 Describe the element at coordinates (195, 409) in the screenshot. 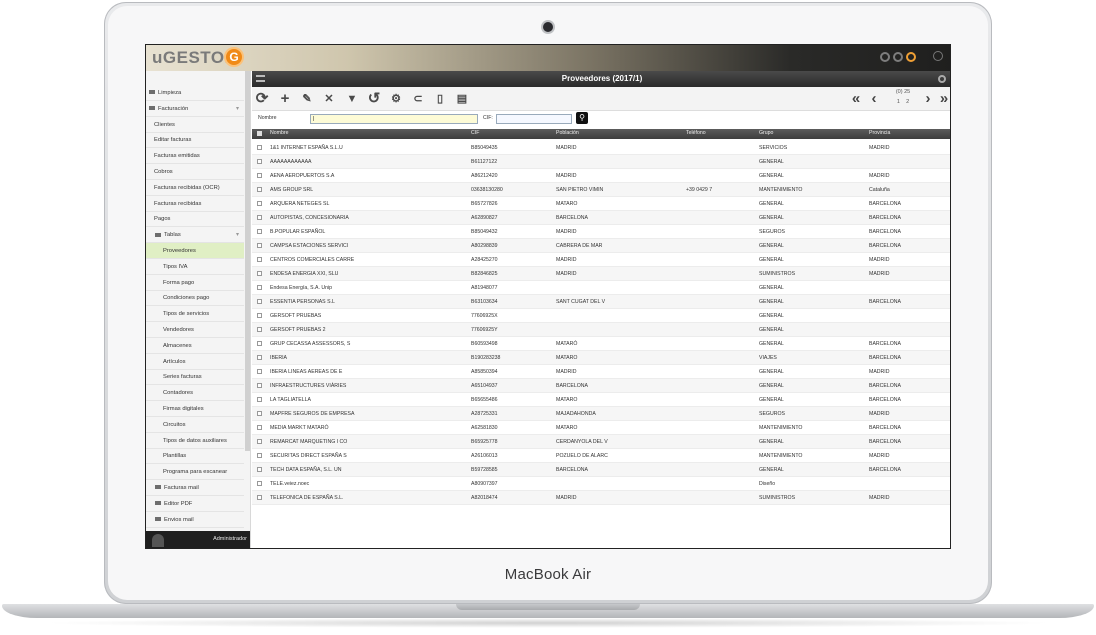

I see `sidebar-item: Firmas digitales` at that location.